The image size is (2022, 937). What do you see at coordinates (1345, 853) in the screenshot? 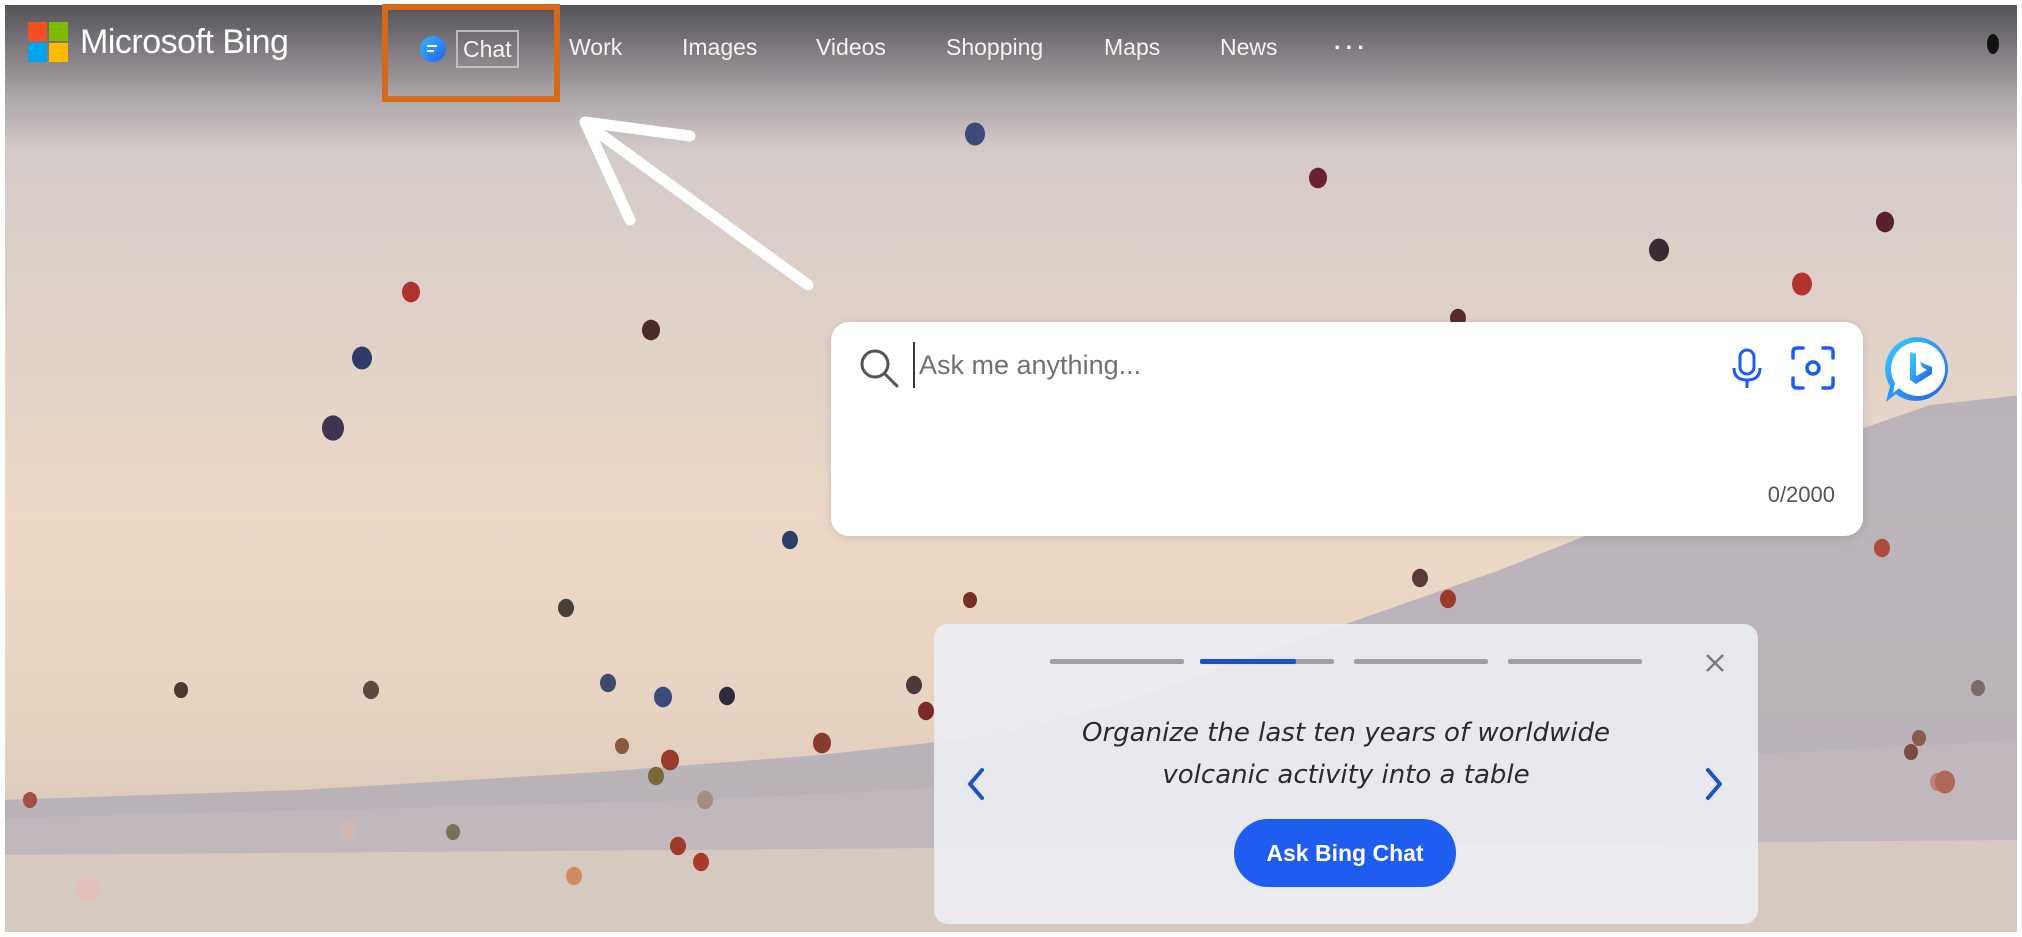
I see `ask-bing-chat-button: Ask Bing Chat` at bounding box center [1345, 853].